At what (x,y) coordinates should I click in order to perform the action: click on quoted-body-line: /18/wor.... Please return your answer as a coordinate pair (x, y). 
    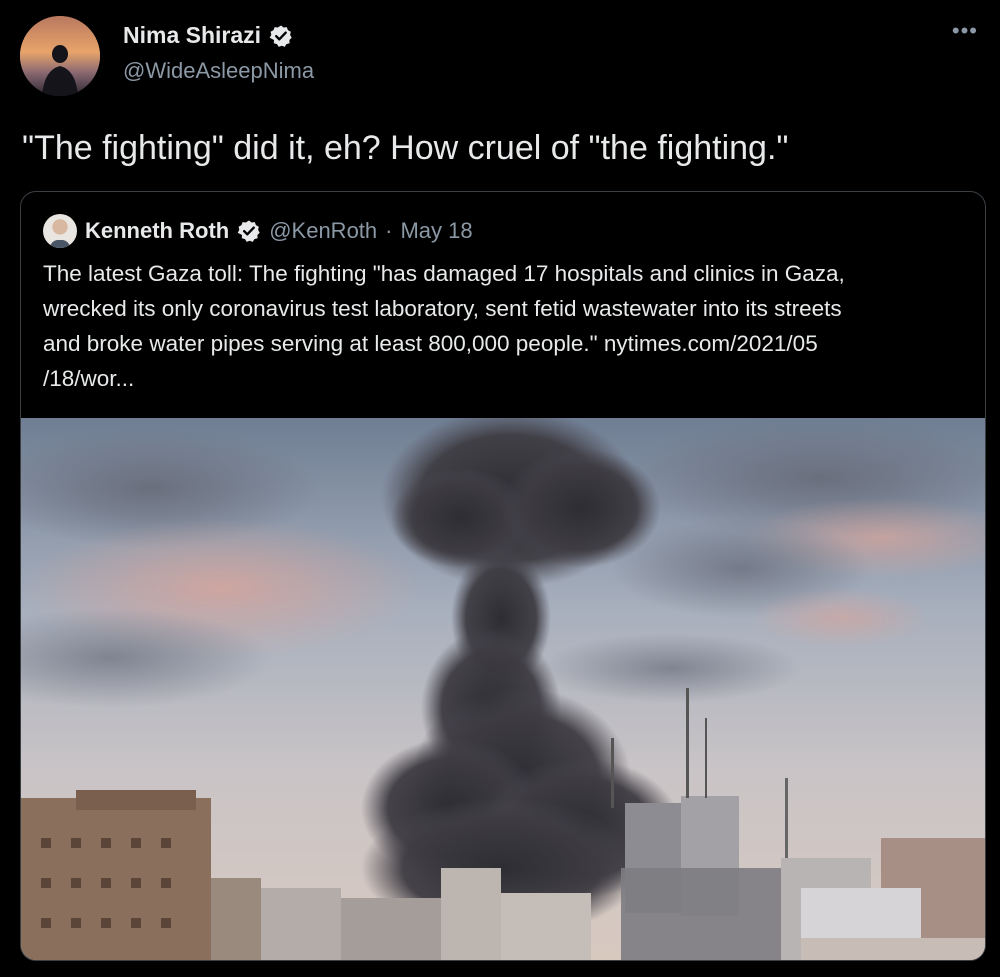
    Looking at the image, I should click on (89, 378).